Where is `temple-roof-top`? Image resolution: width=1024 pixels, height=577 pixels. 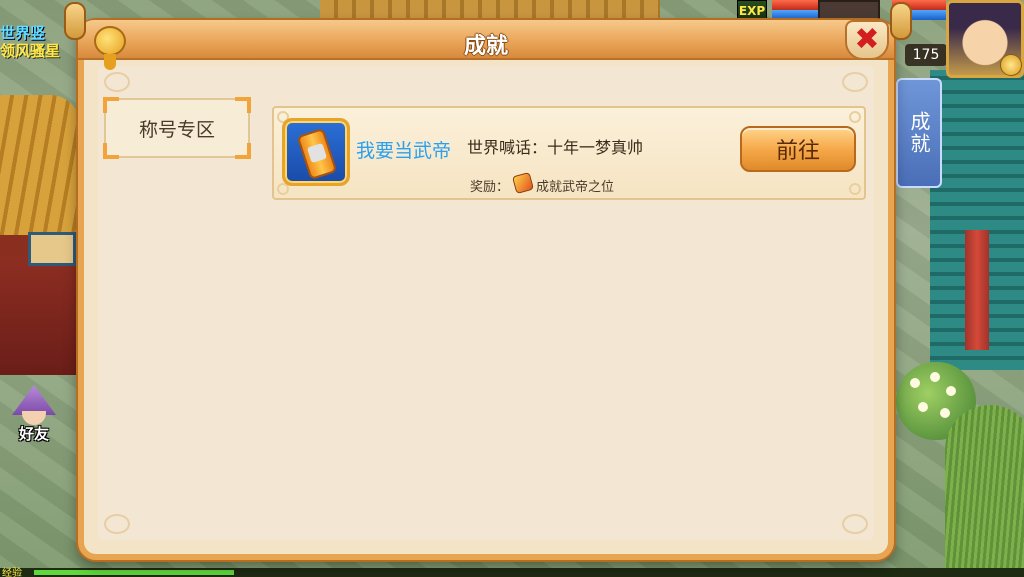
temple-roof-top is located at coordinates (490, 11).